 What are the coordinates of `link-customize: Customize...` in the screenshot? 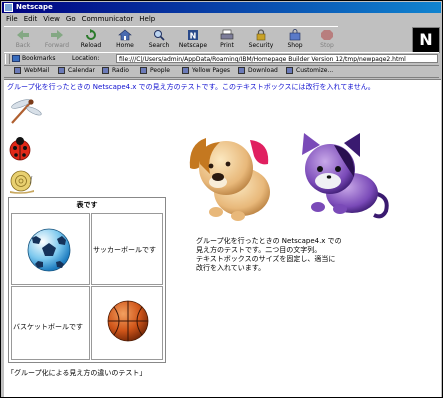 It's located at (309, 71).